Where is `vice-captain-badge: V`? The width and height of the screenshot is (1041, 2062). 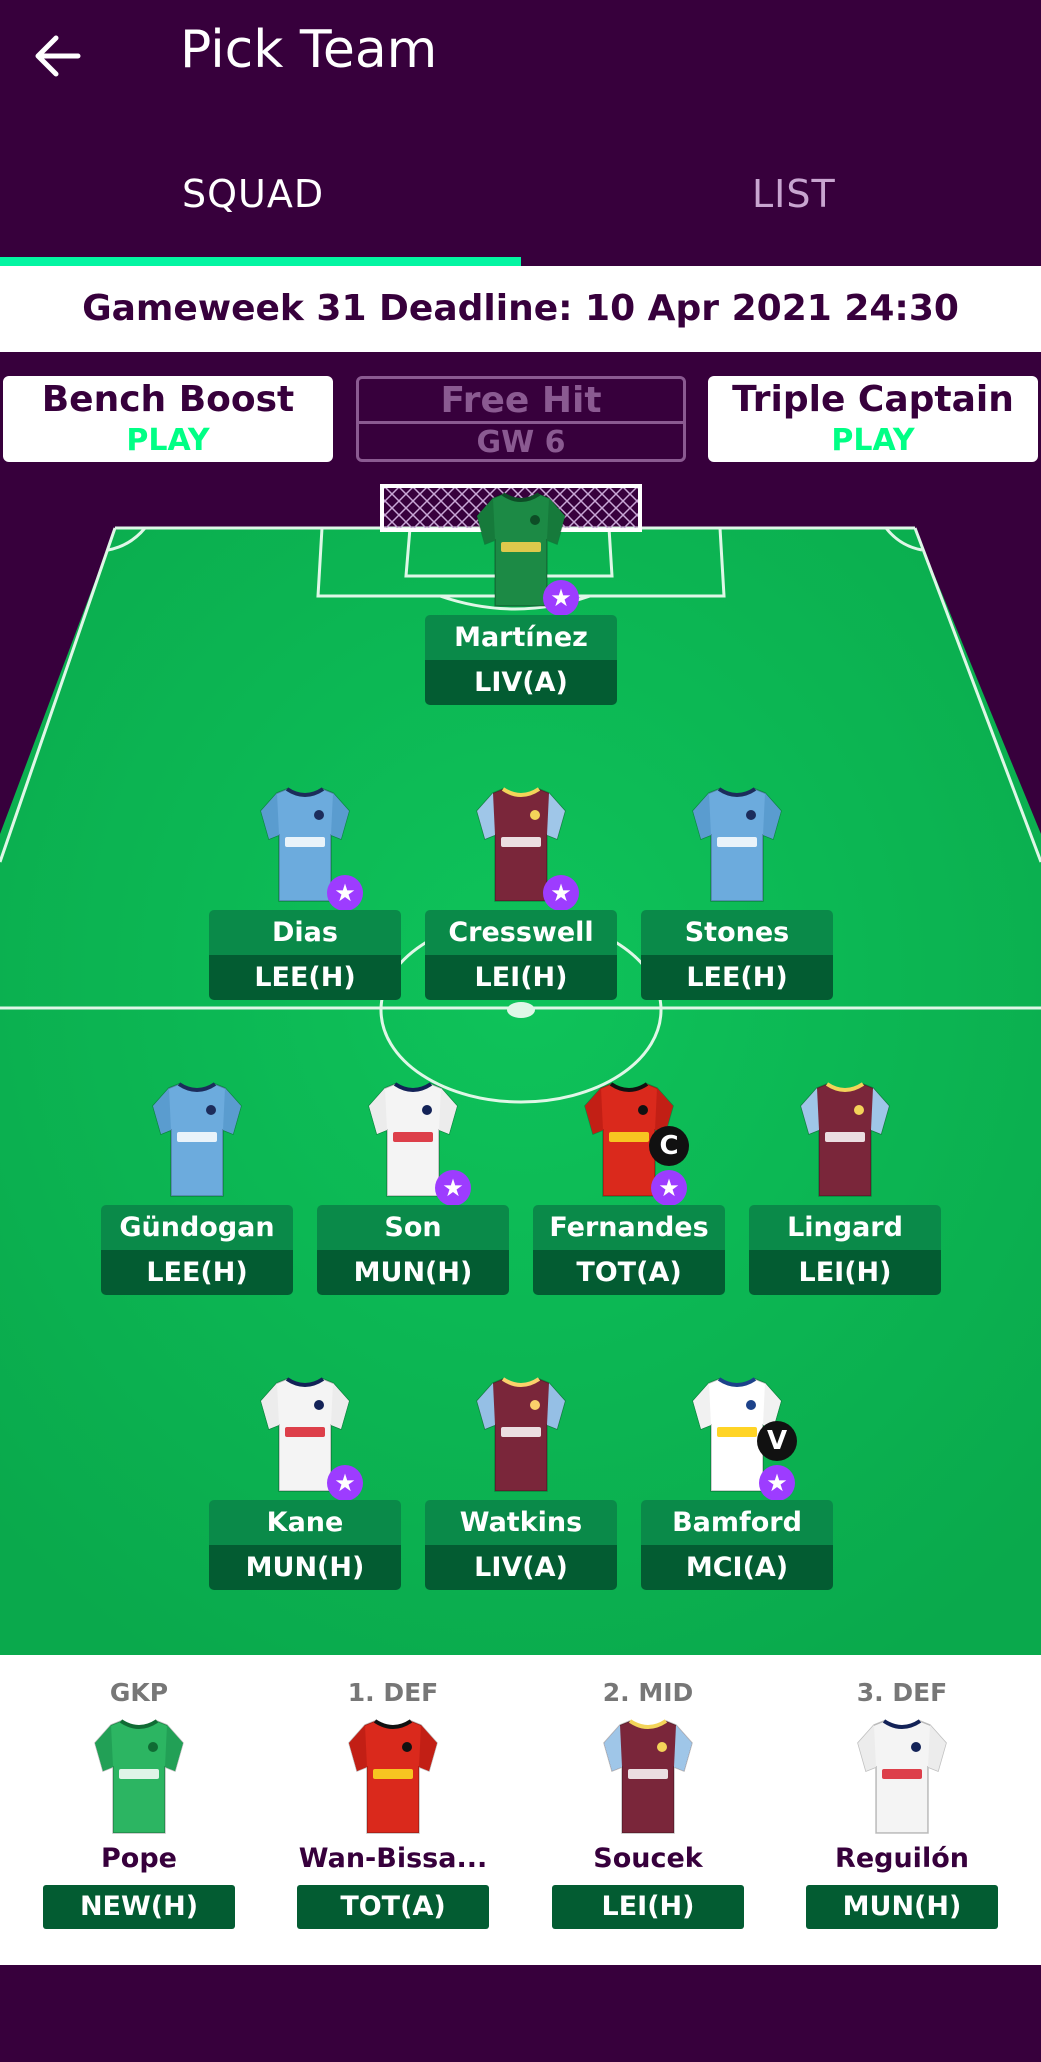 vice-captain-badge: V is located at coordinates (777, 1441).